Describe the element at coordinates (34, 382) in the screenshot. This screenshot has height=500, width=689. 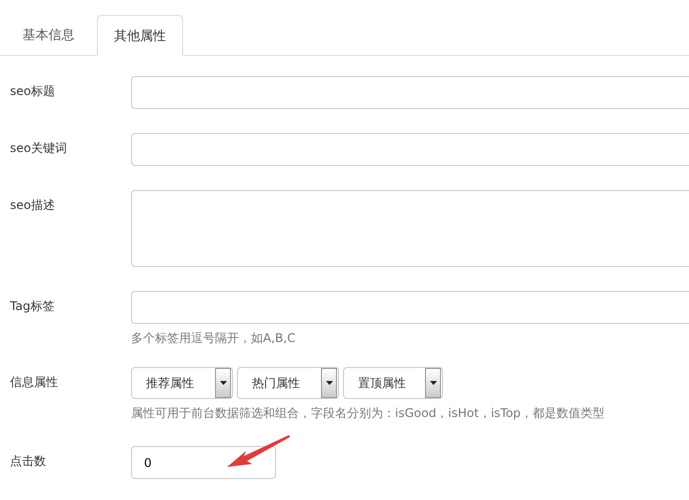
I see `field-label: 信息属性` at that location.